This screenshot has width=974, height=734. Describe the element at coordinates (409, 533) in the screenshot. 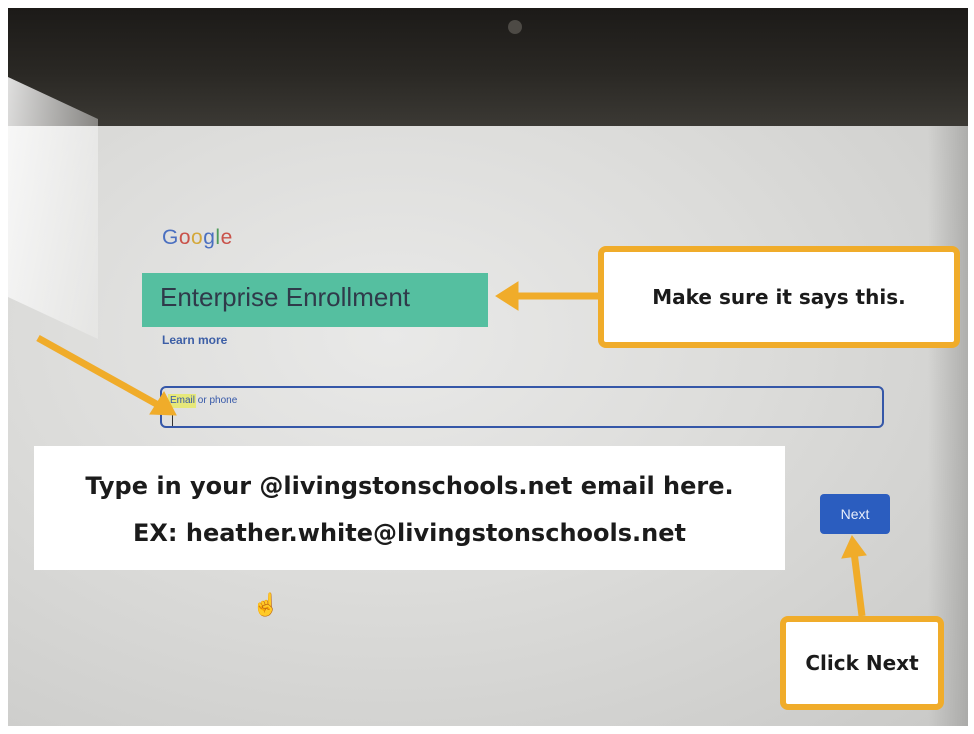

I see `instruction-line-2: EX: heather.white@livingstonschools.net` at that location.